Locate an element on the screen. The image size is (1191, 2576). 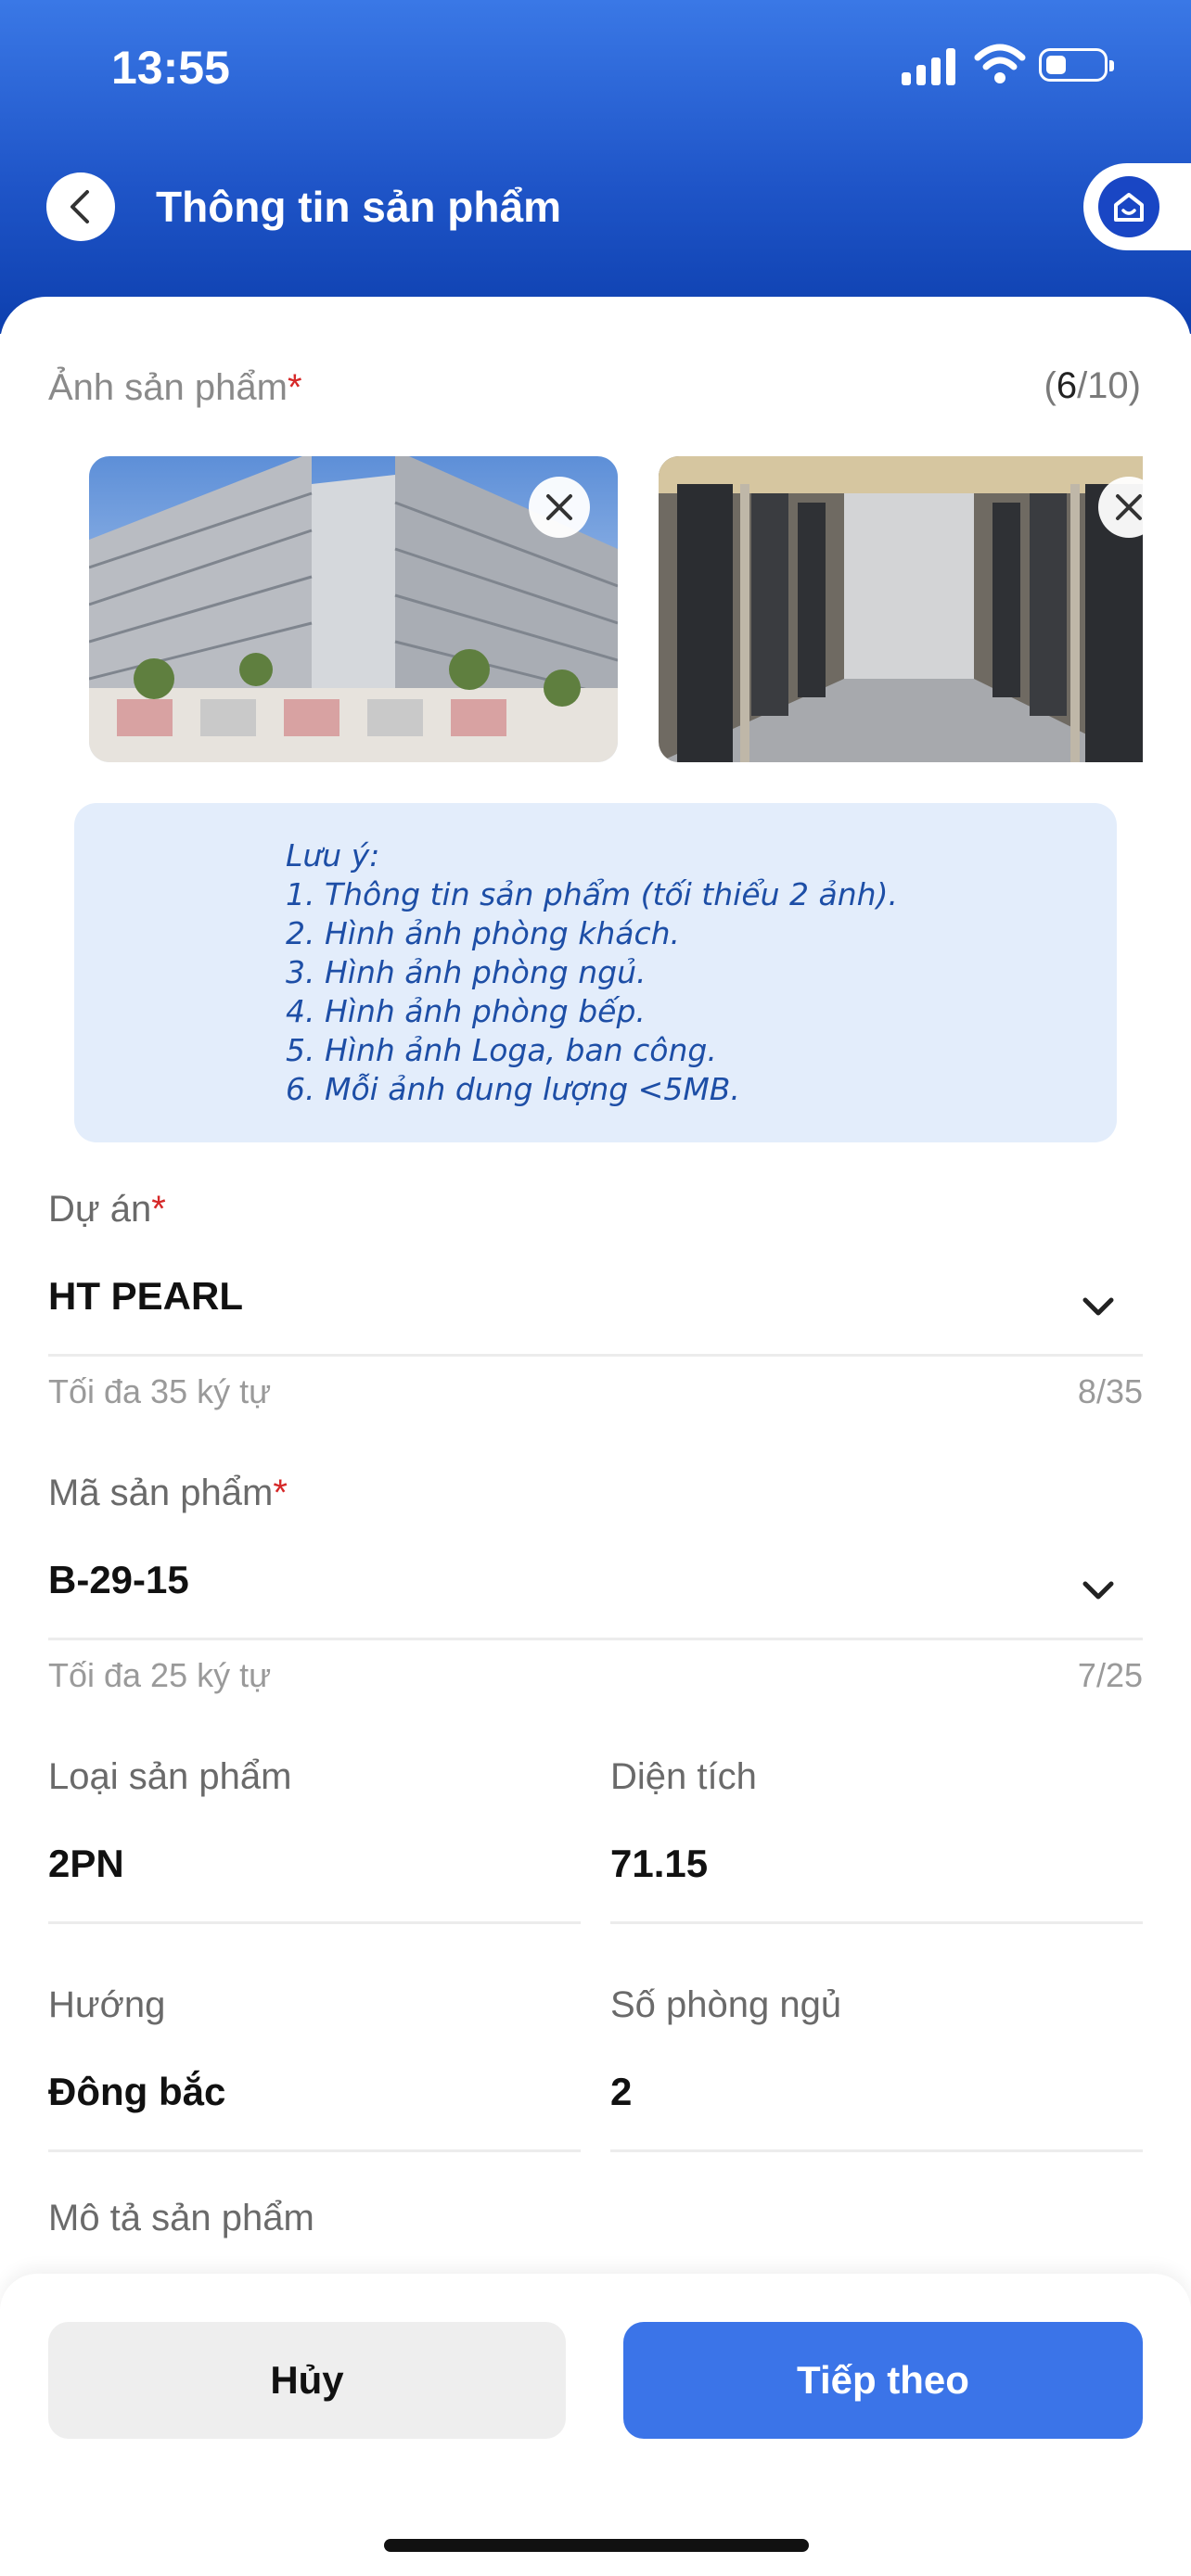
chevron-left-icon is located at coordinates (79, 207).